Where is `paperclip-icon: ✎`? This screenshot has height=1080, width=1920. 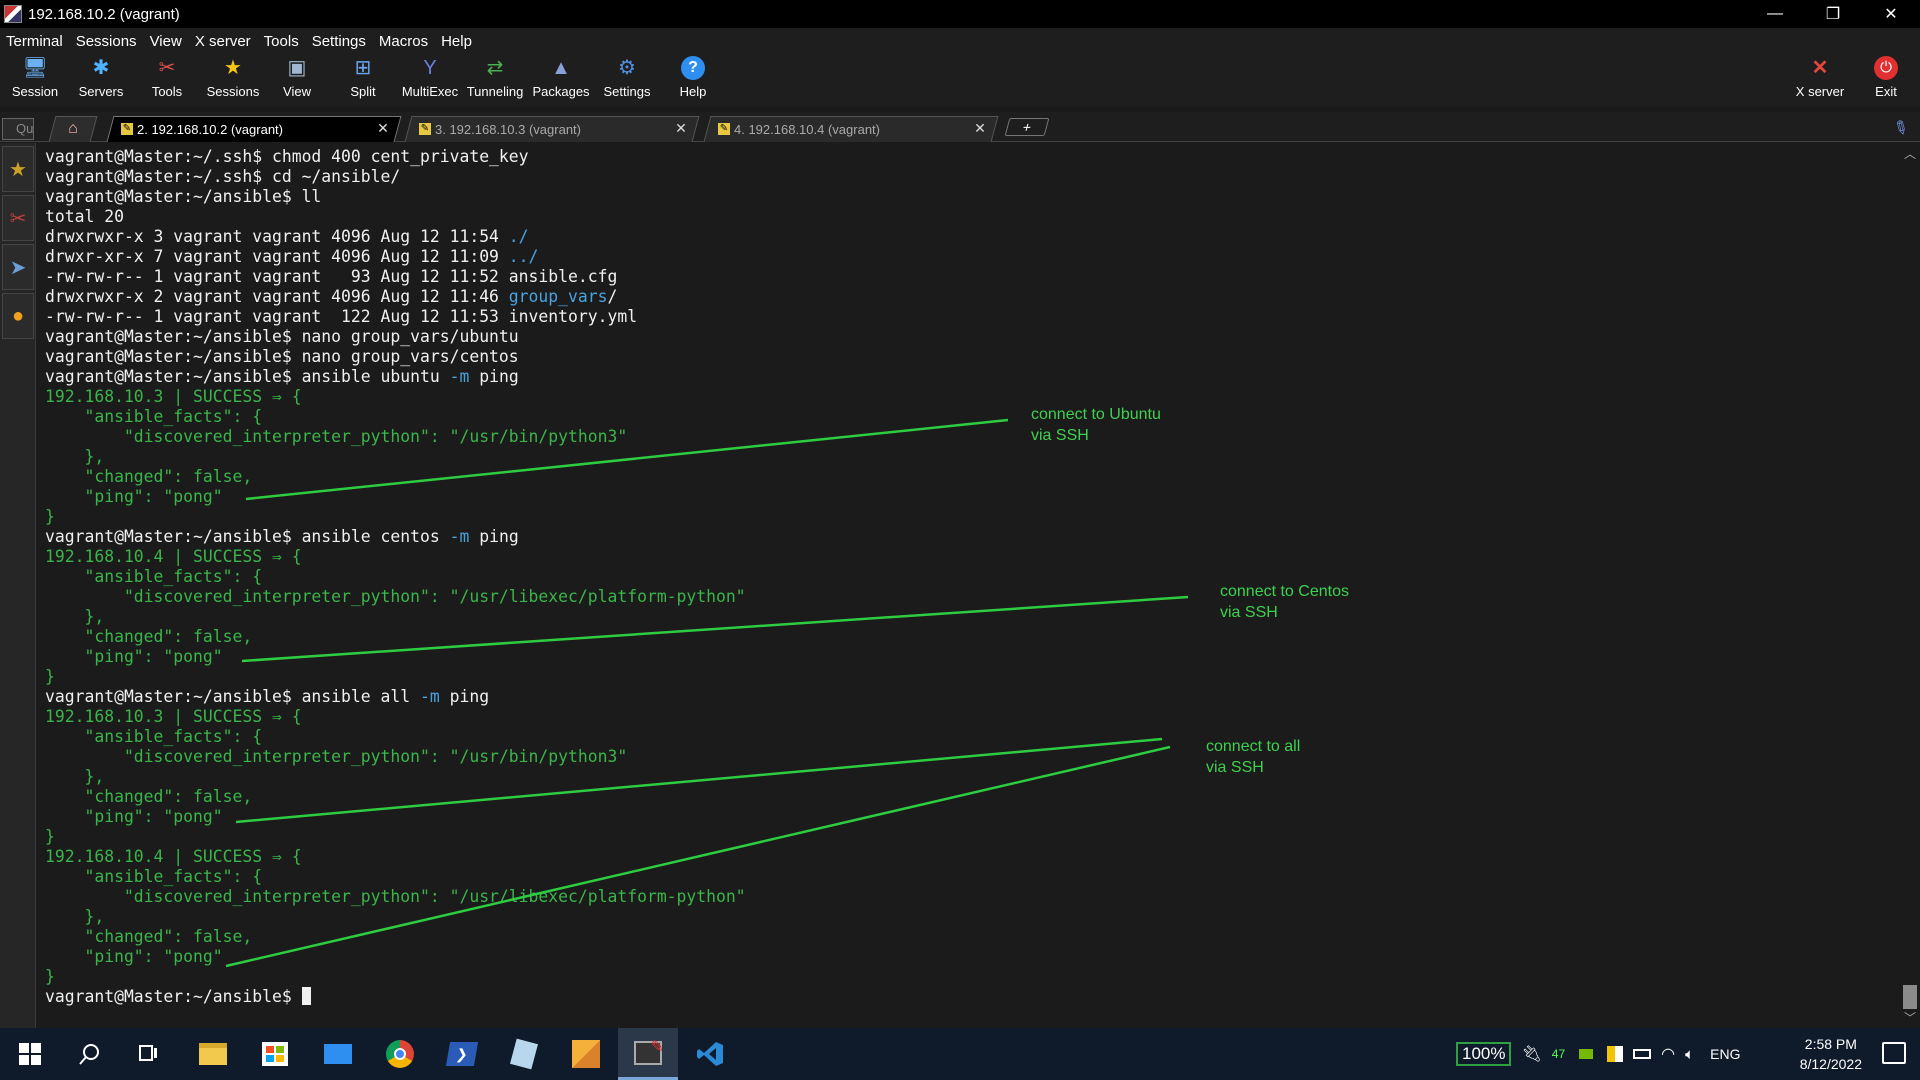 paperclip-icon: ✎ is located at coordinates (1900, 129).